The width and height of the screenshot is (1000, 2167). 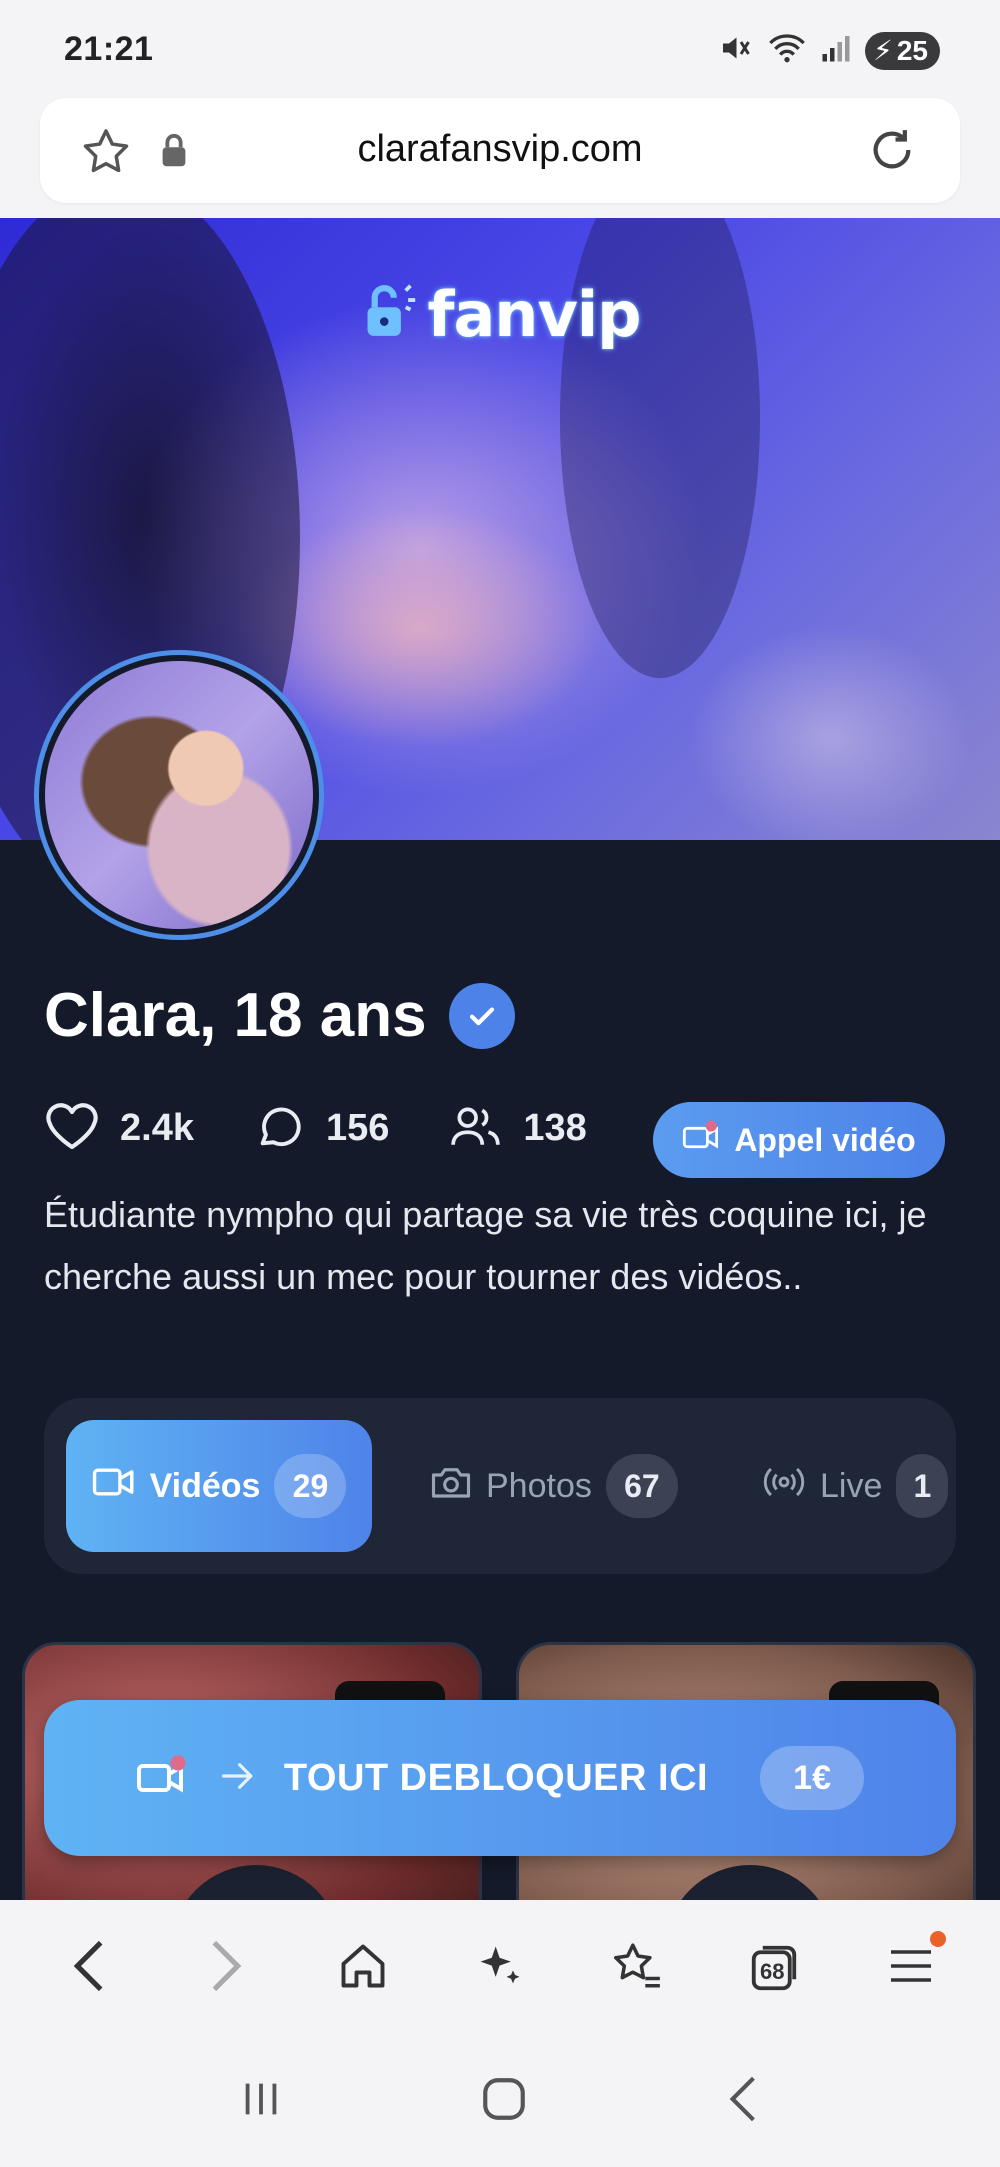 I want to click on tabs-button: 68, so click(x=774, y=1968).